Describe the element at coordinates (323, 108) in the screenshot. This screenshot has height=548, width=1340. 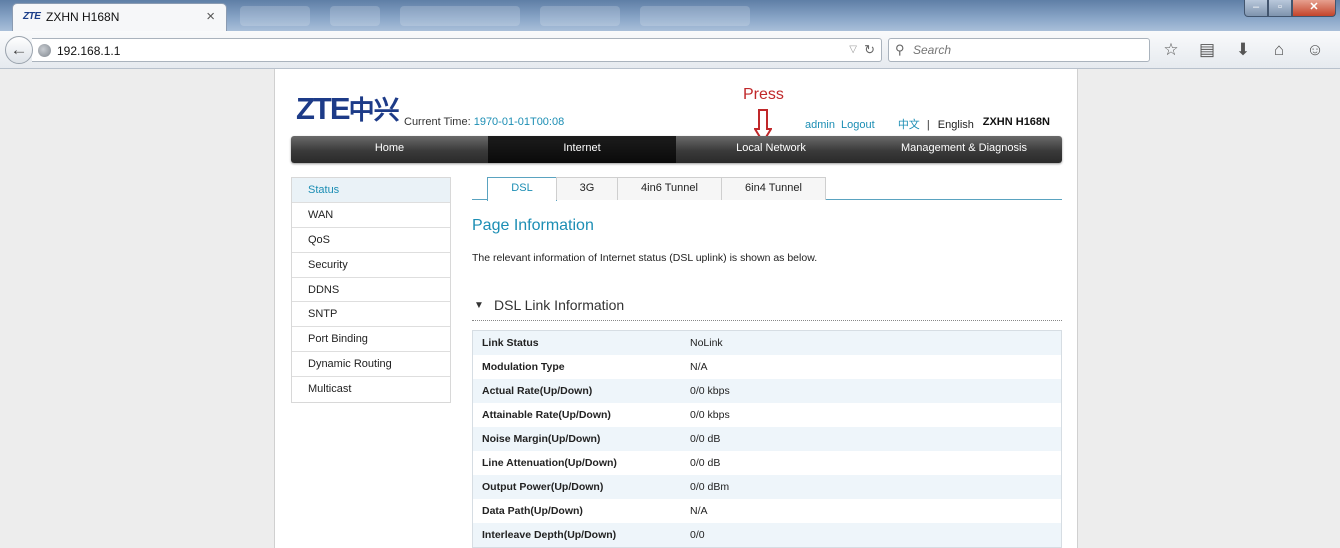
I see `logo-latin: ZTE` at that location.